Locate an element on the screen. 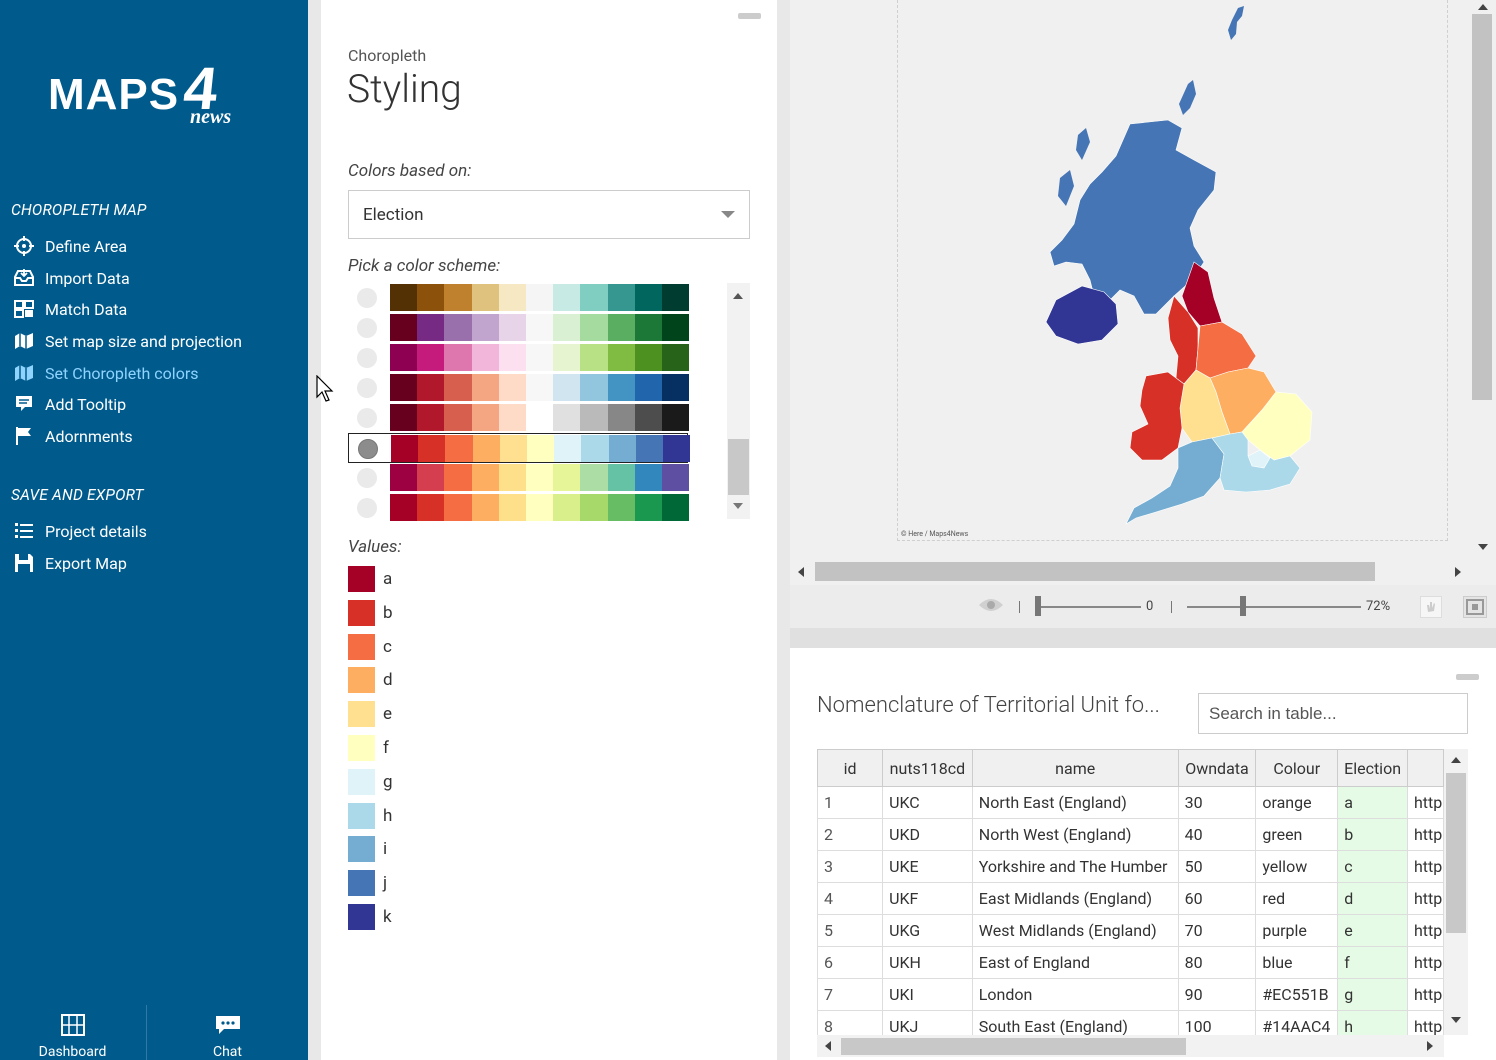 The height and width of the screenshot is (1060, 1496). table-cell: East of England is located at coordinates (1075, 962).